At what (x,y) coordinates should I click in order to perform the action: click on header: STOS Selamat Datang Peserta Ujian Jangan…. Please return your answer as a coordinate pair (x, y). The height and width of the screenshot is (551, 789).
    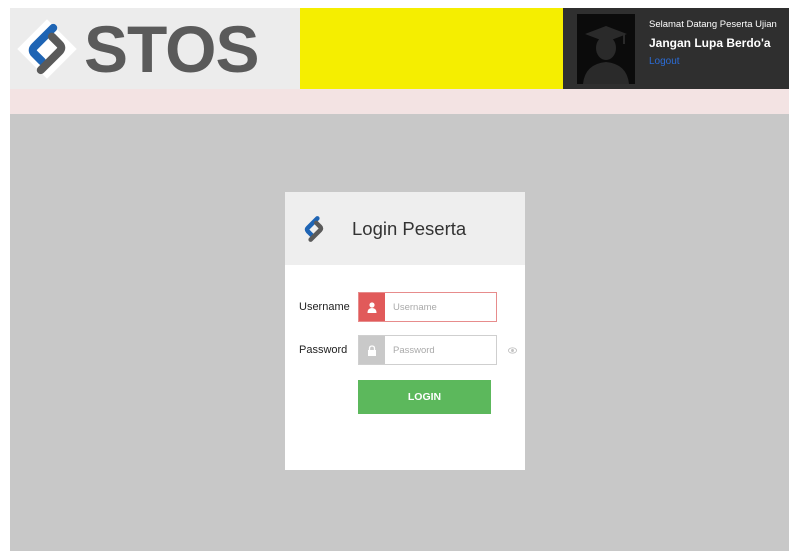
    Looking at the image, I should click on (399, 48).